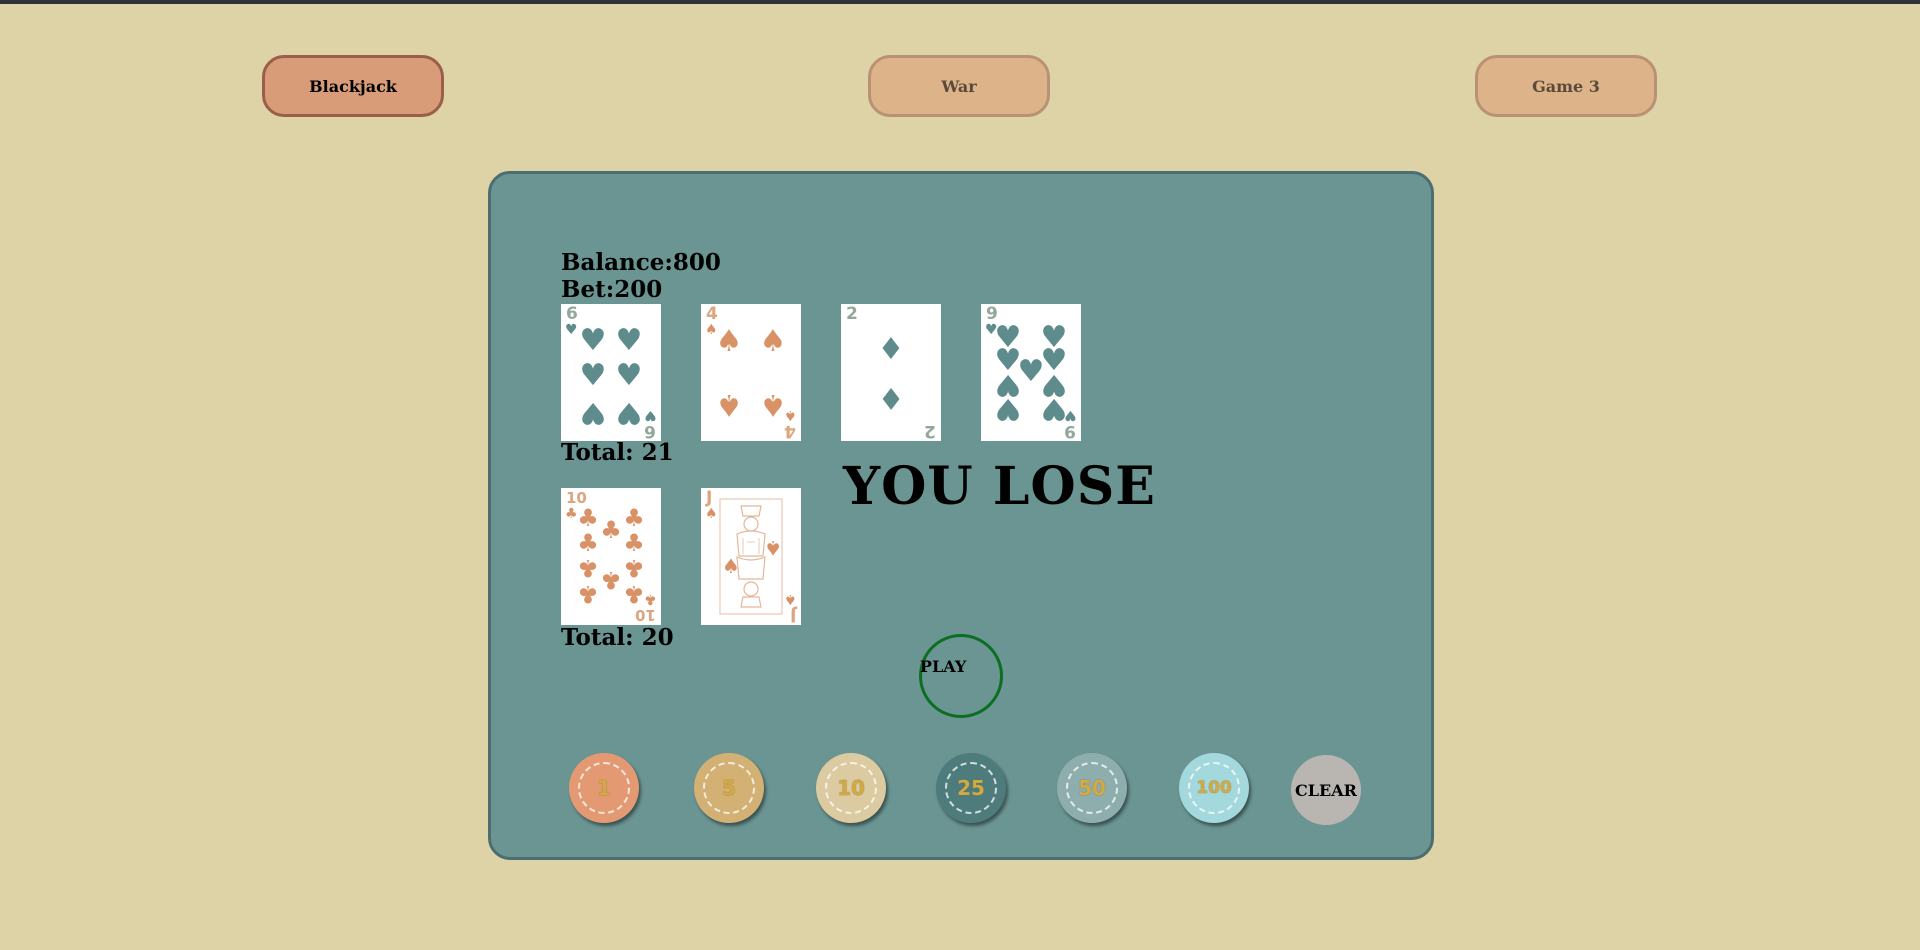 The height and width of the screenshot is (950, 1920). I want to click on chip-100: 100, so click(1214, 788).